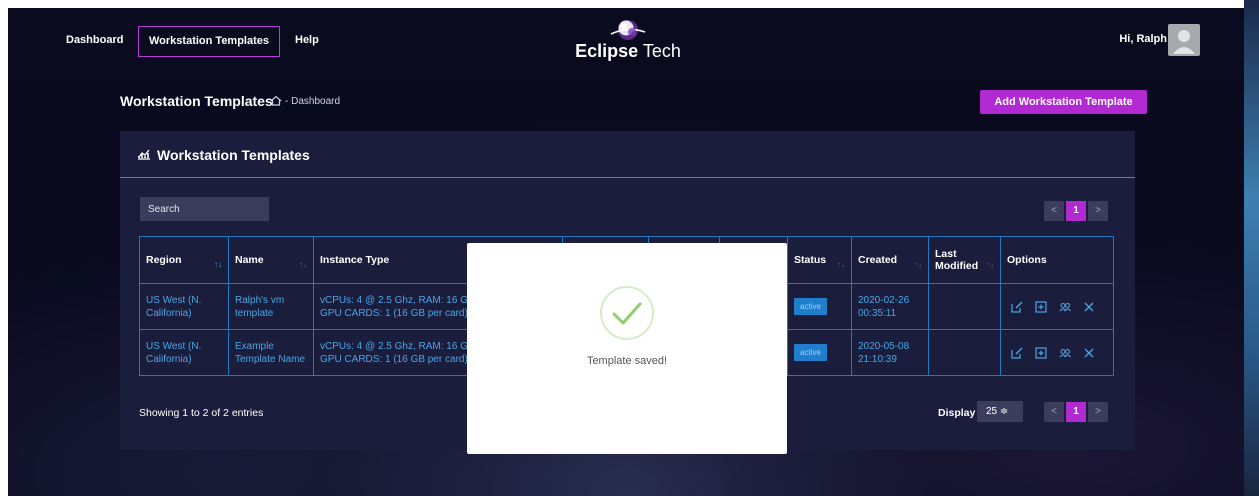  What do you see at coordinates (1184, 40) in the screenshot?
I see `avatar-icon` at bounding box center [1184, 40].